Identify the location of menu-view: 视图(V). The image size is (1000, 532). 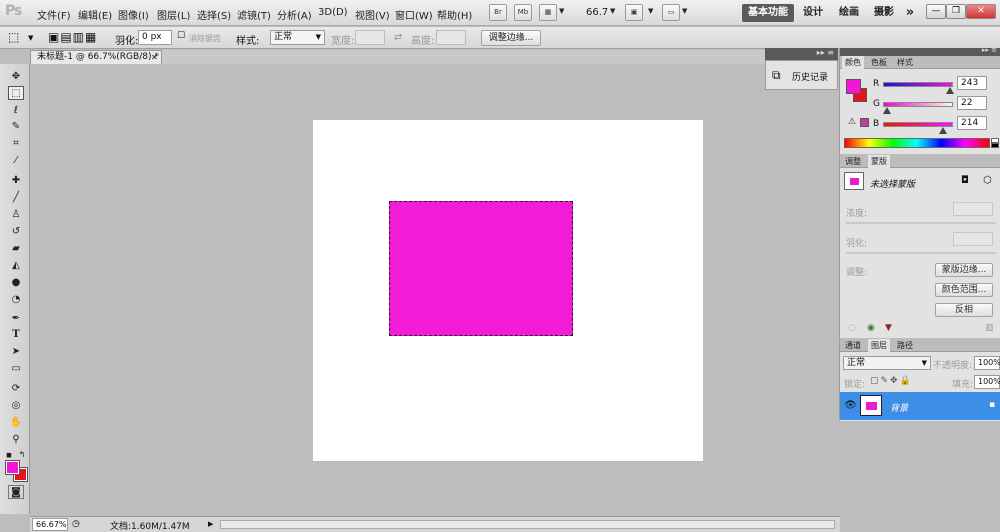
(372, 14).